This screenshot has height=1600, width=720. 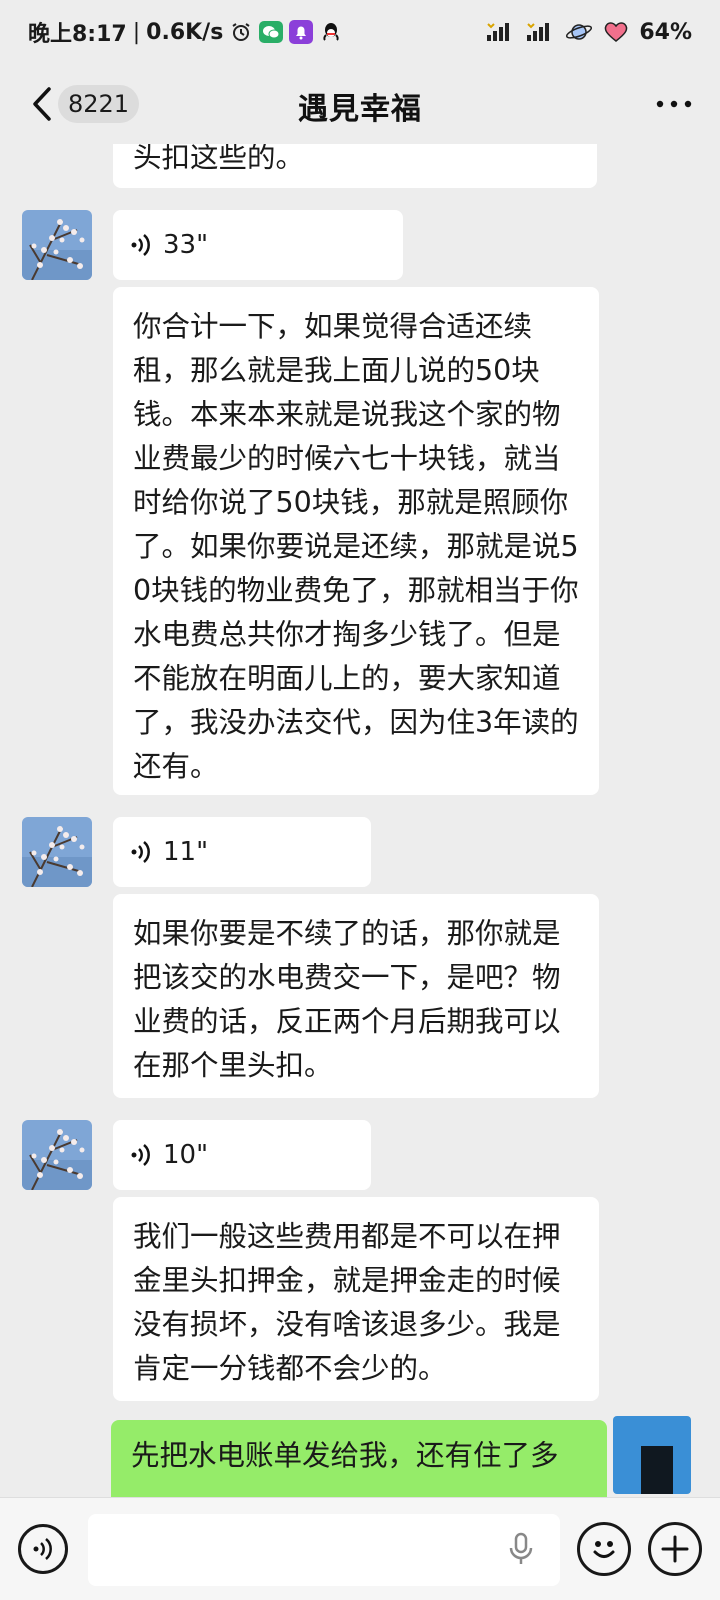 I want to click on voice-duration: 10", so click(x=186, y=1155).